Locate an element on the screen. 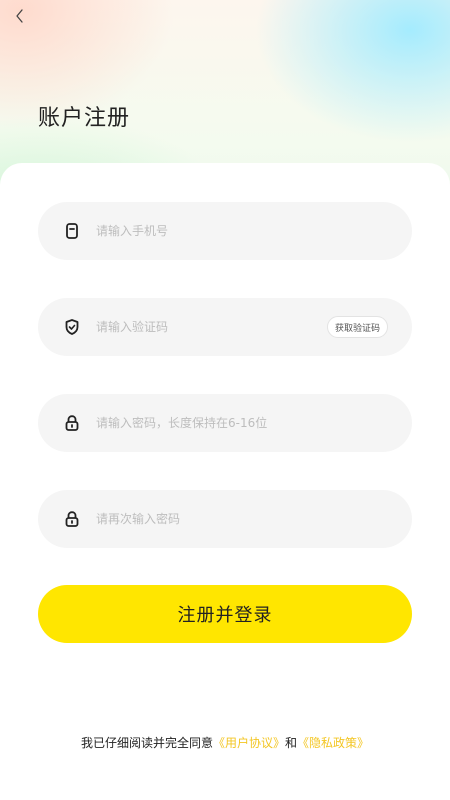 This screenshot has width=450, height=800. shield-check-icon is located at coordinates (72, 327).